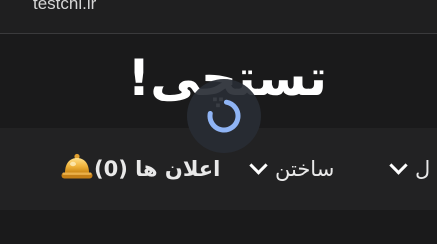 Image resolution: width=437 pixels, height=244 pixels. I want to click on bell-icon, so click(77, 169).